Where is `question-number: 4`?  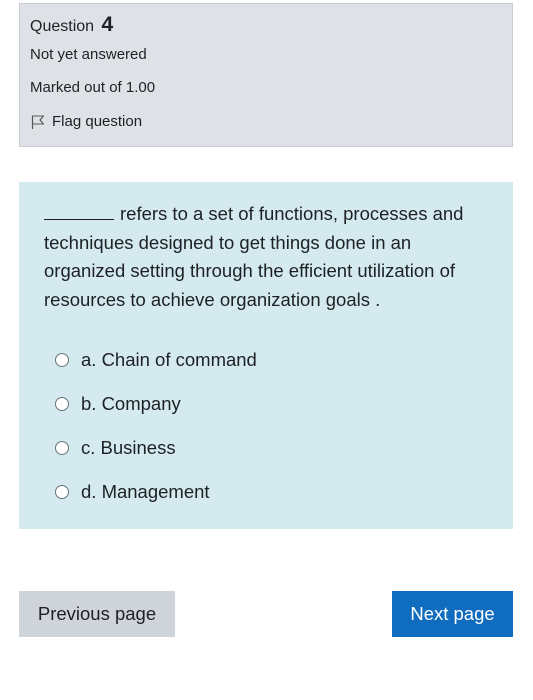
question-number: 4 is located at coordinates (107, 24).